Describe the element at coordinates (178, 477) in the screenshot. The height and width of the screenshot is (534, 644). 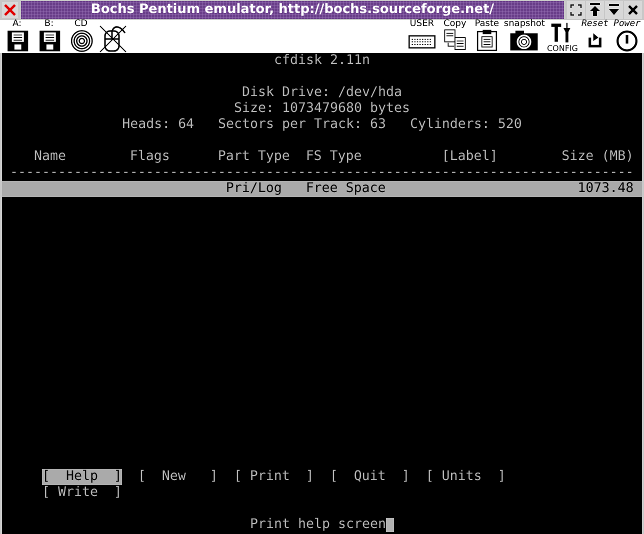
I see `menu-button: [ New ]` at that location.